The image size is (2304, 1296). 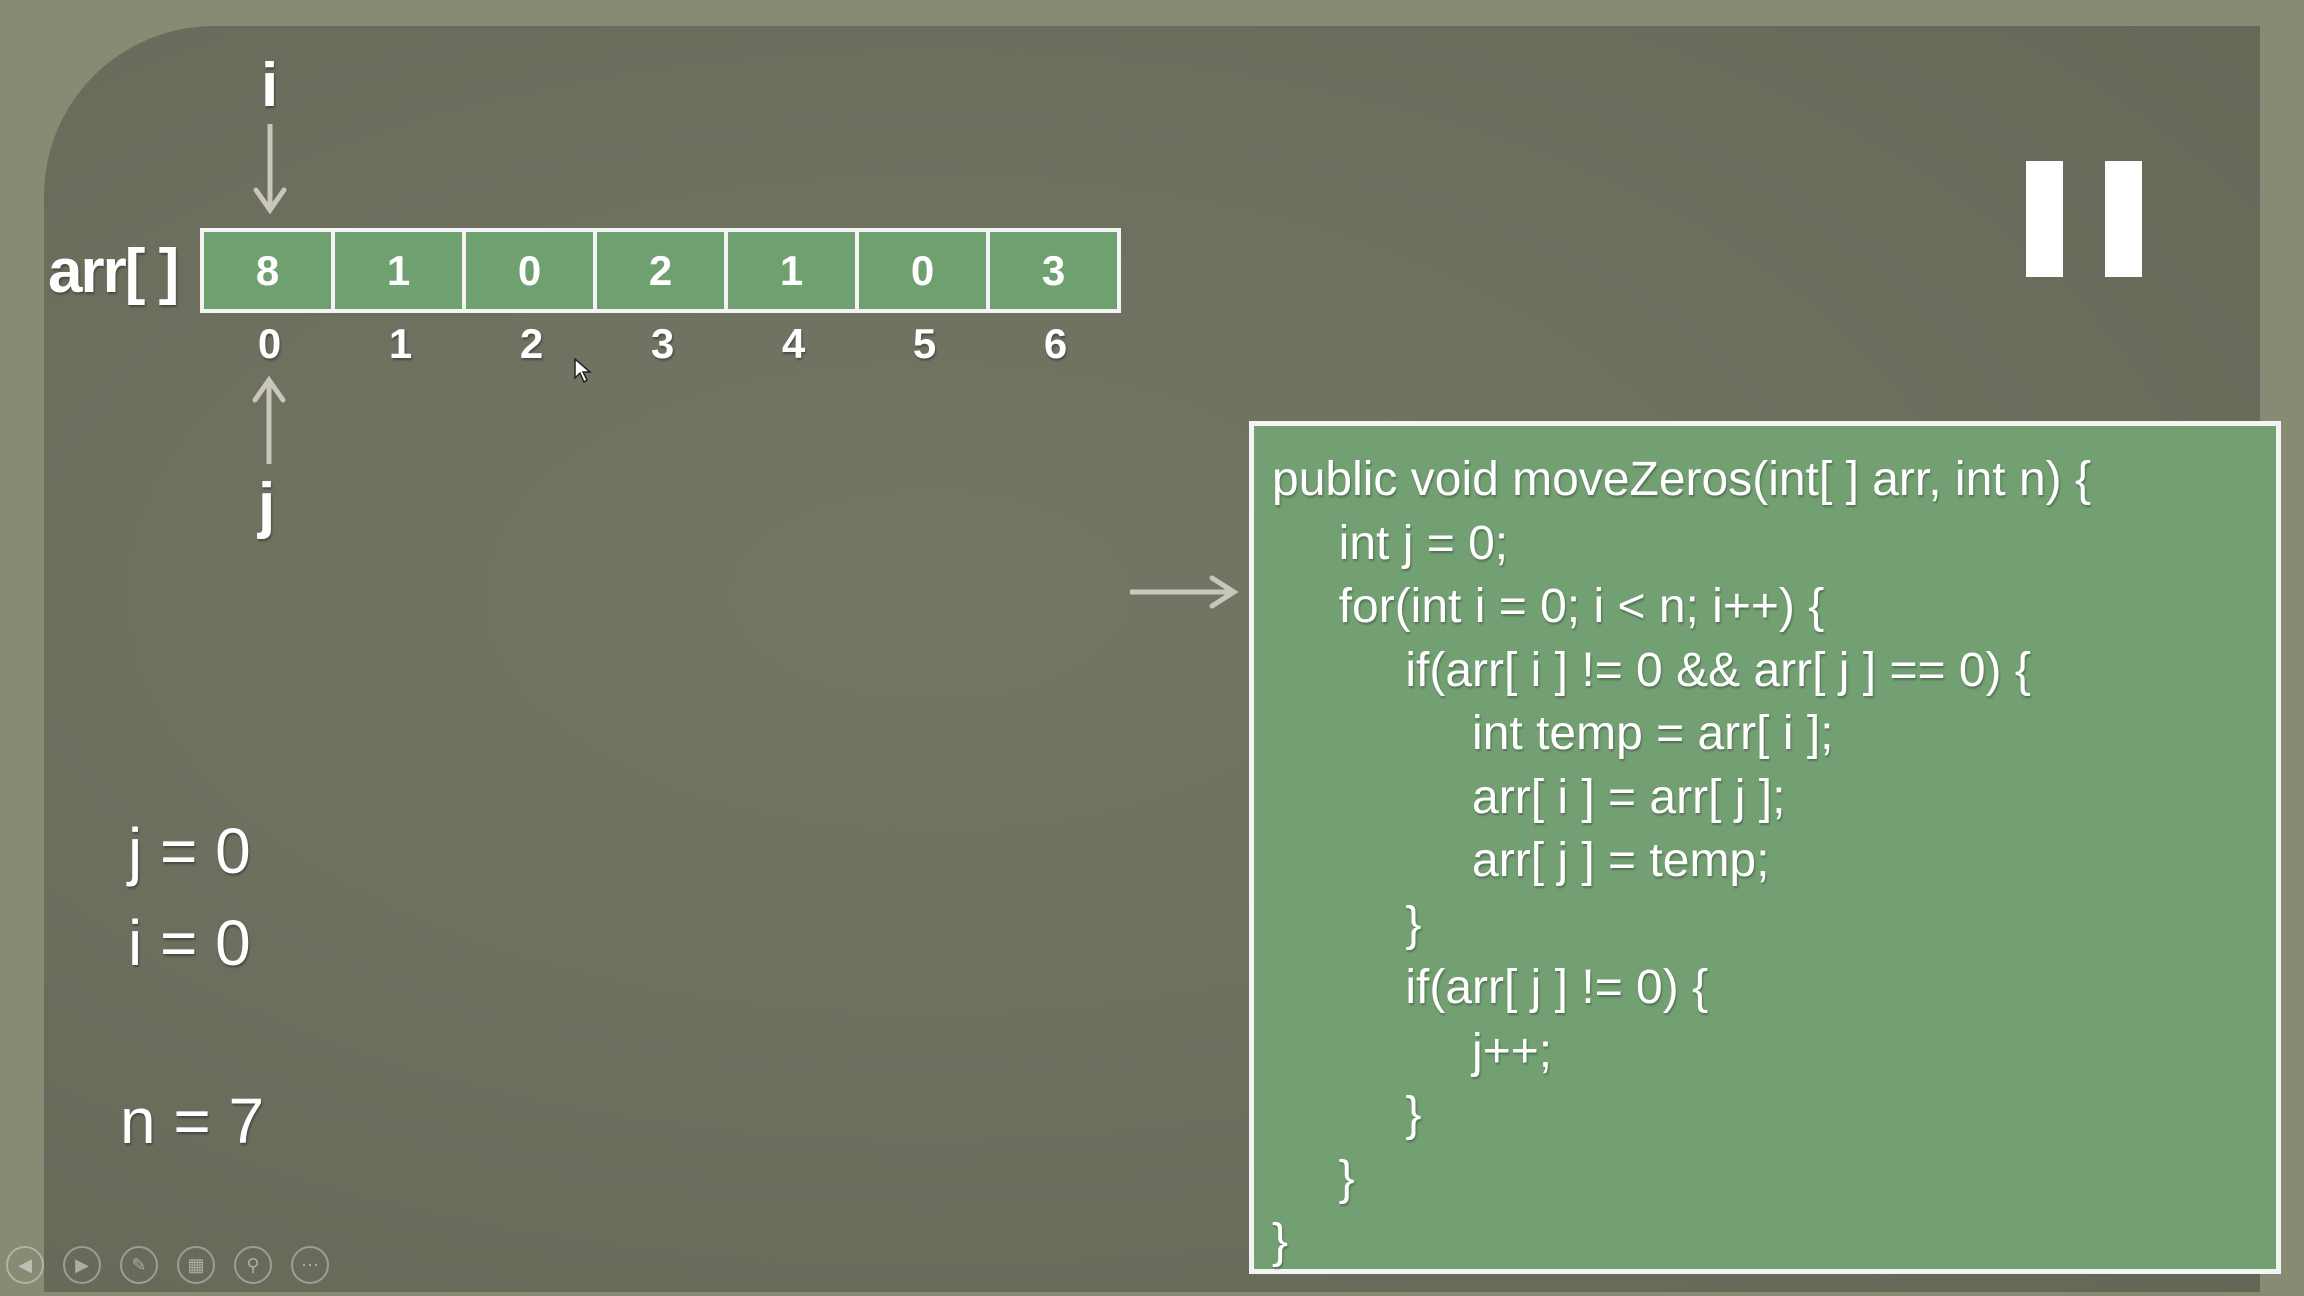 I want to click on array-label: arr[ ], so click(x=113, y=271).